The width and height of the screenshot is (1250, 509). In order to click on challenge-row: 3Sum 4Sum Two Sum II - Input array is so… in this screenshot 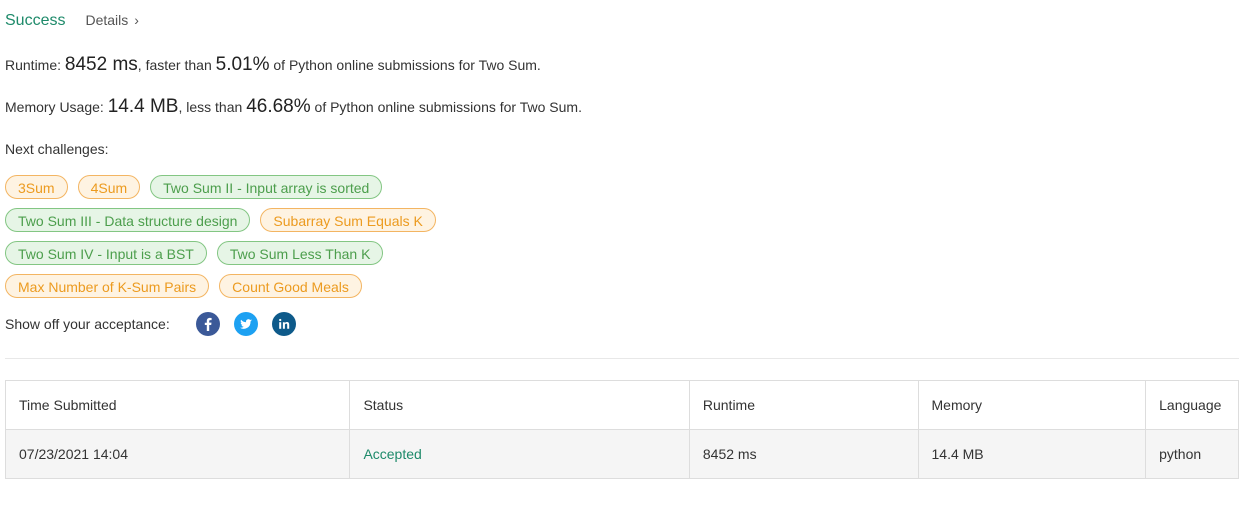, I will do `click(198, 187)`.